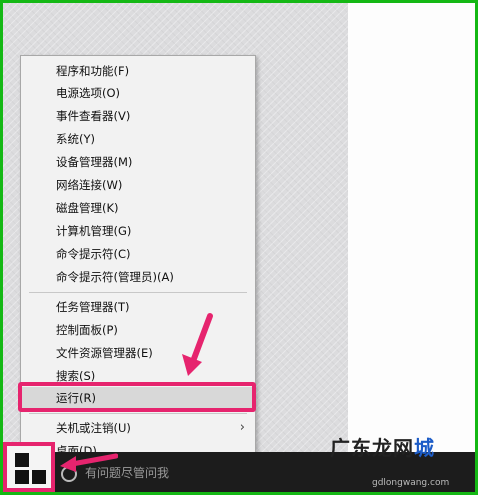 This screenshot has height=495, width=478. I want to click on menu-item-computer-management: 计算机管理(G), so click(138, 231).